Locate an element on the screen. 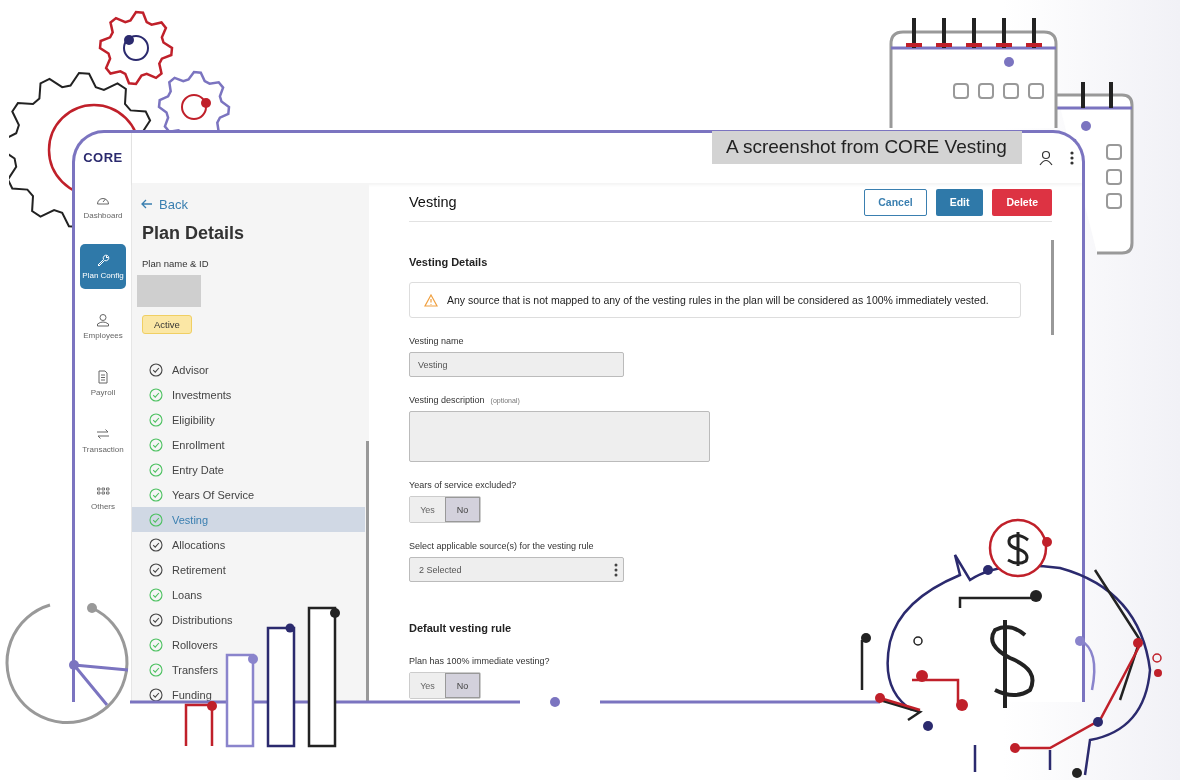 Image resolution: width=1180 pixels, height=780 pixels. step-item: Investments is located at coordinates (248, 394).